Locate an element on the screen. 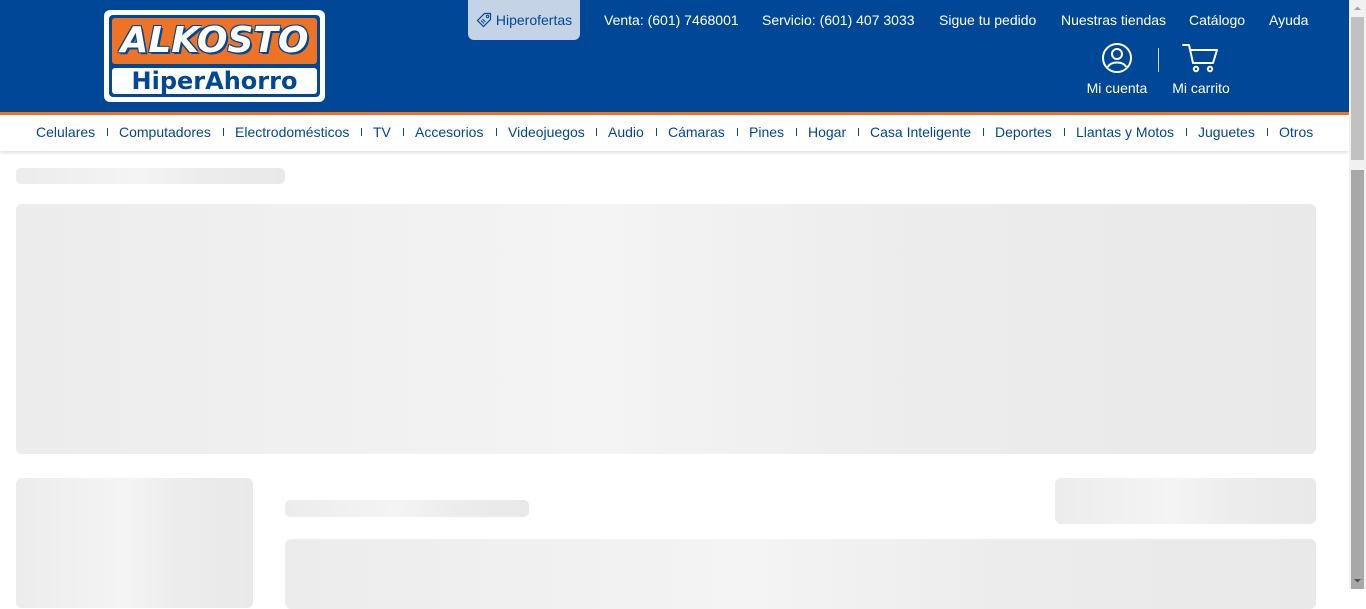 This screenshot has width=1366, height=609. tag-icon is located at coordinates (483, 20).